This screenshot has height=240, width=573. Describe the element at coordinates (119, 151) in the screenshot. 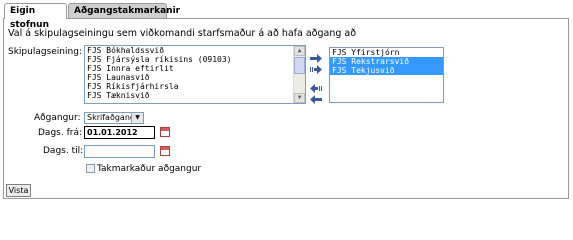

I see `date-to-input` at that location.